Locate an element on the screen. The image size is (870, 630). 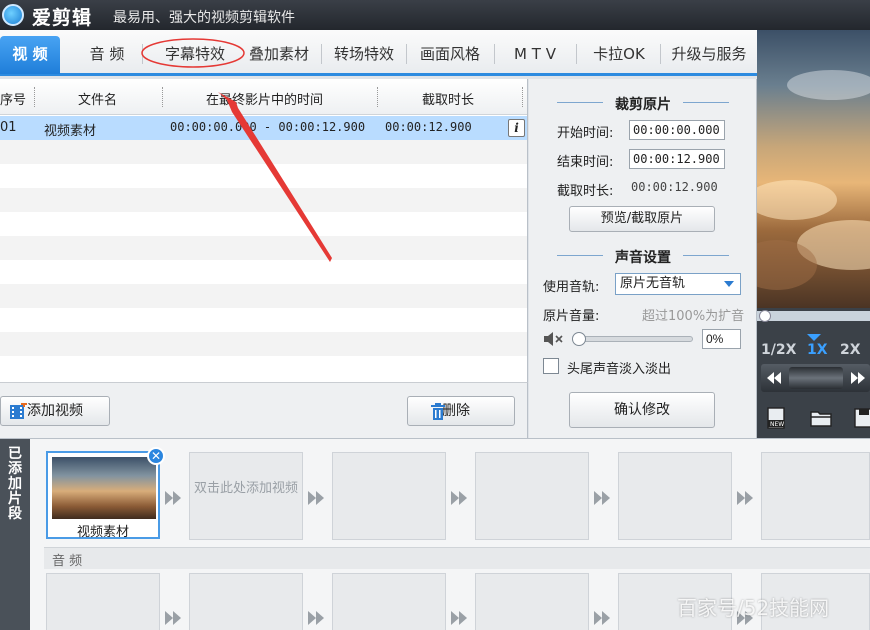
clip-thumbnail is located at coordinates (104, 488).